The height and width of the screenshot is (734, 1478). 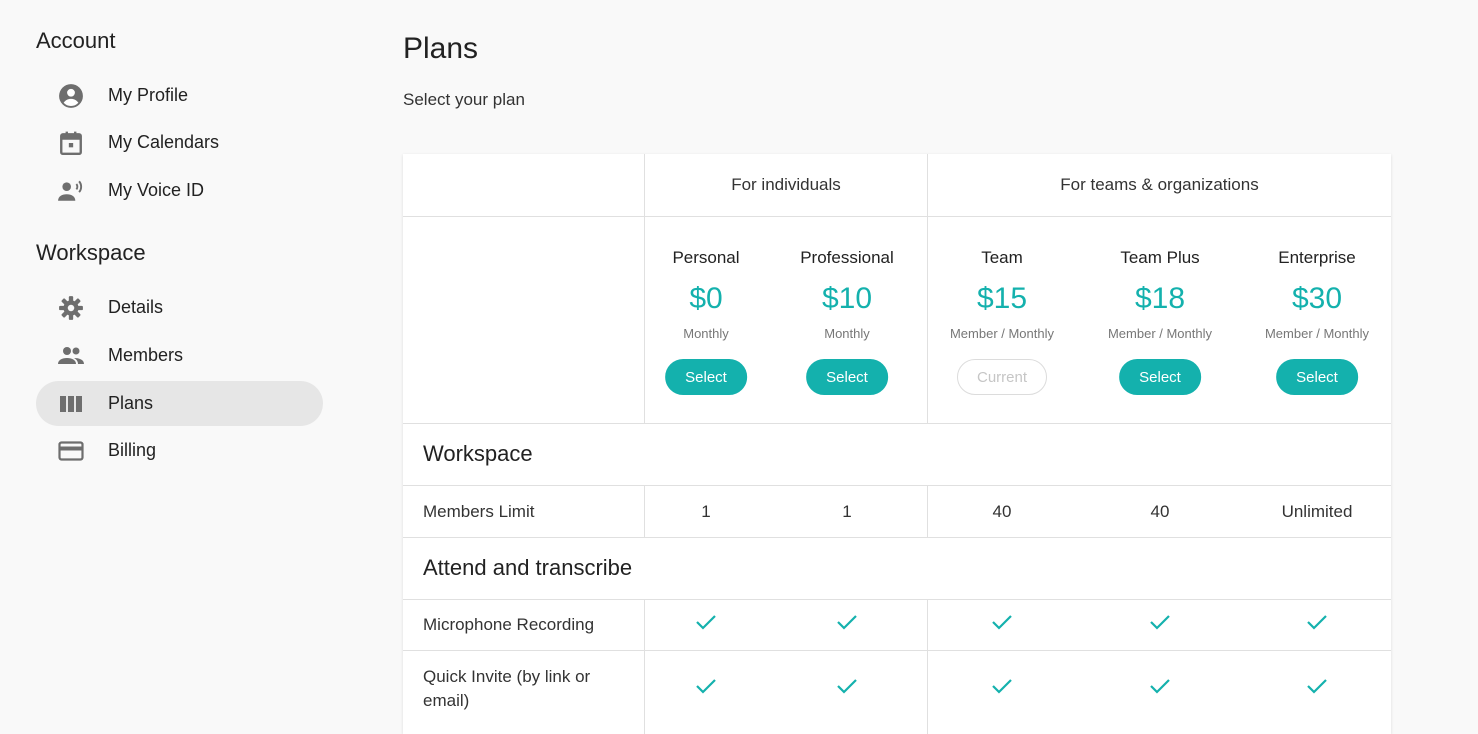 What do you see at coordinates (76, 40) in the screenshot?
I see `account-section-title: Account` at bounding box center [76, 40].